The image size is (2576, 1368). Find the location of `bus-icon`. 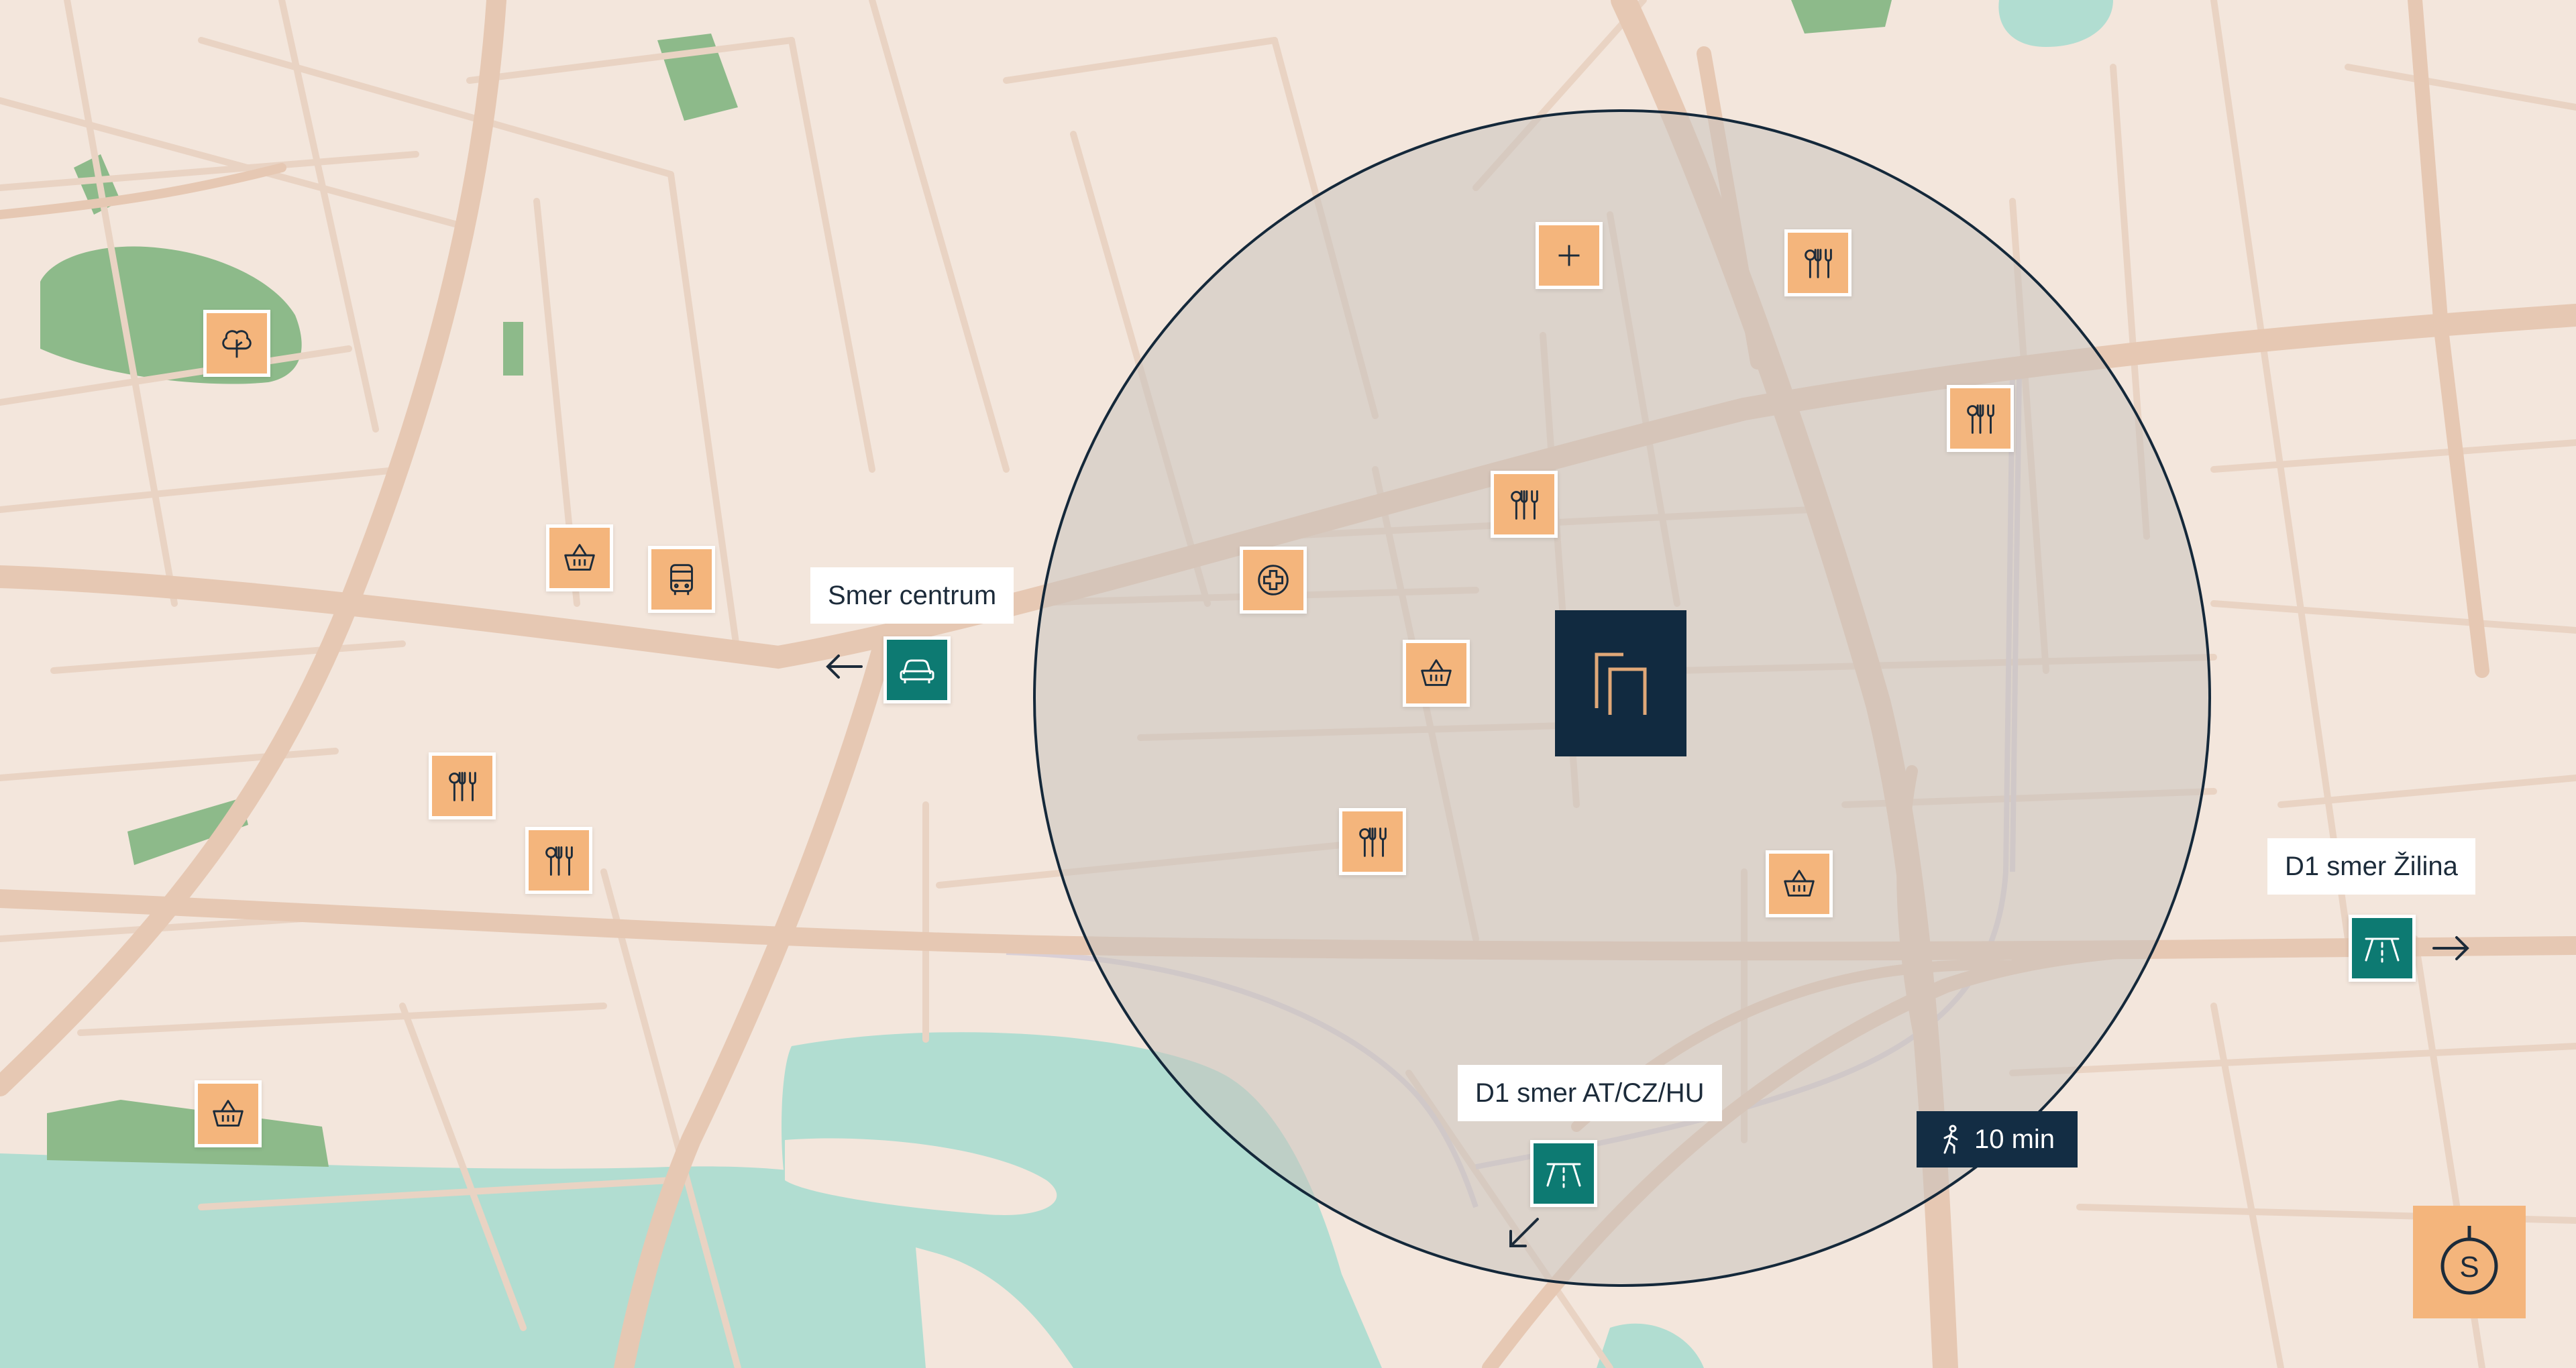

bus-icon is located at coordinates (681, 579).